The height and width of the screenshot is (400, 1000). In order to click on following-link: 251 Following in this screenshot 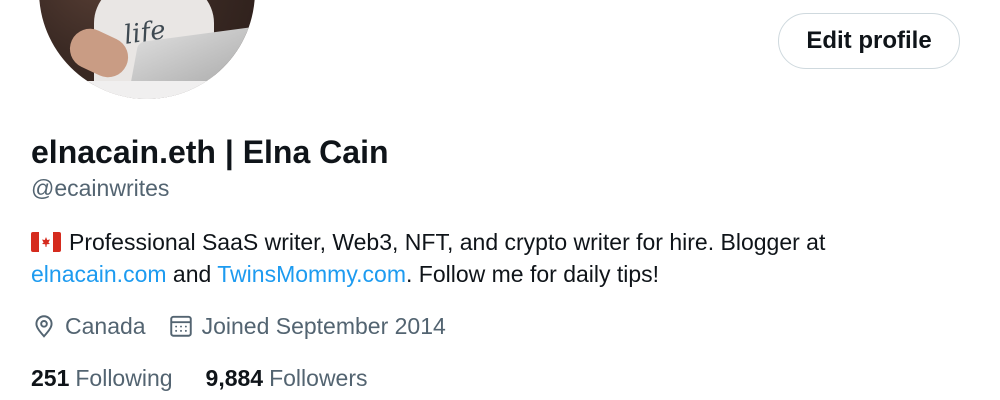, I will do `click(102, 378)`.